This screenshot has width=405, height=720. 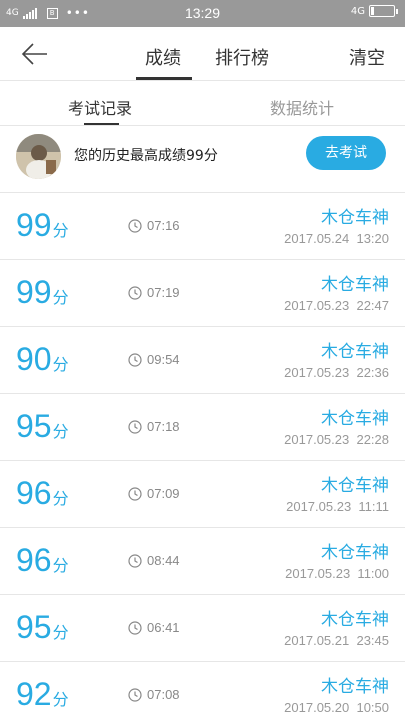 I want to click on record-date: 2017.05.24 13:20, so click(x=336, y=238).